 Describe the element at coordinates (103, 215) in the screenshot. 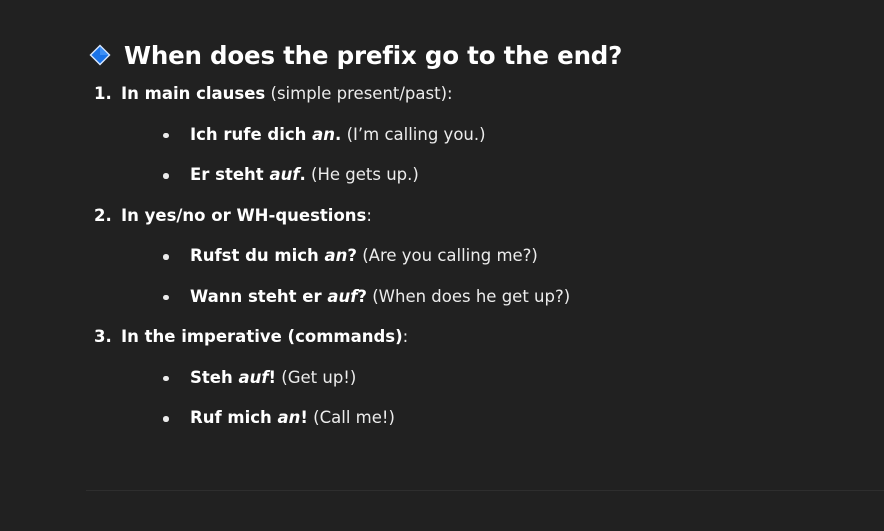

I see `list-number: 2.` at that location.